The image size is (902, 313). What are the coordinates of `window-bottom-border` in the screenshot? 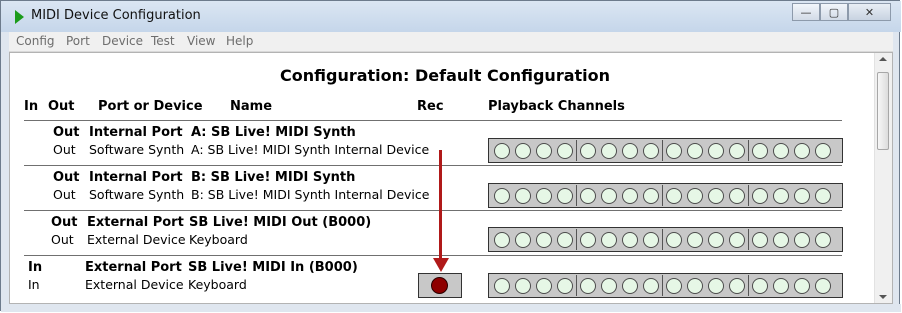 It's located at (451, 308).